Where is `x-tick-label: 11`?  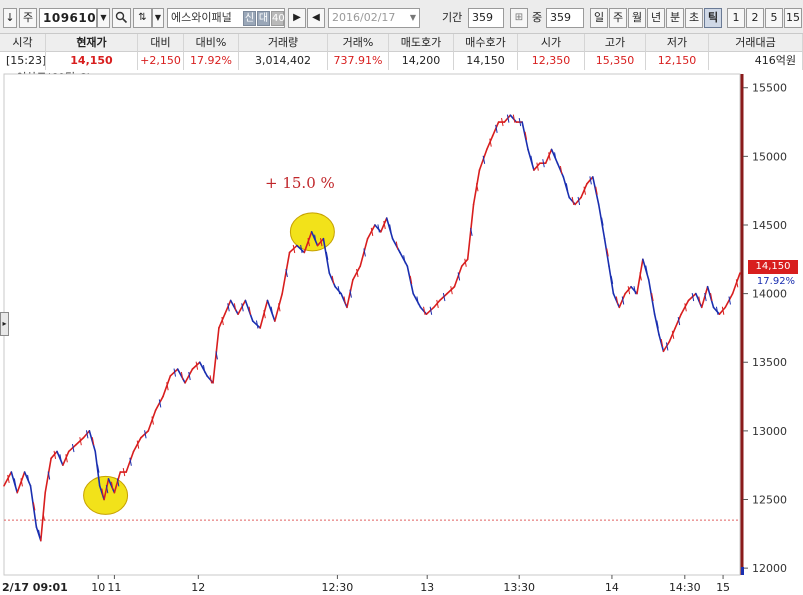 x-tick-label: 11 is located at coordinates (114, 587).